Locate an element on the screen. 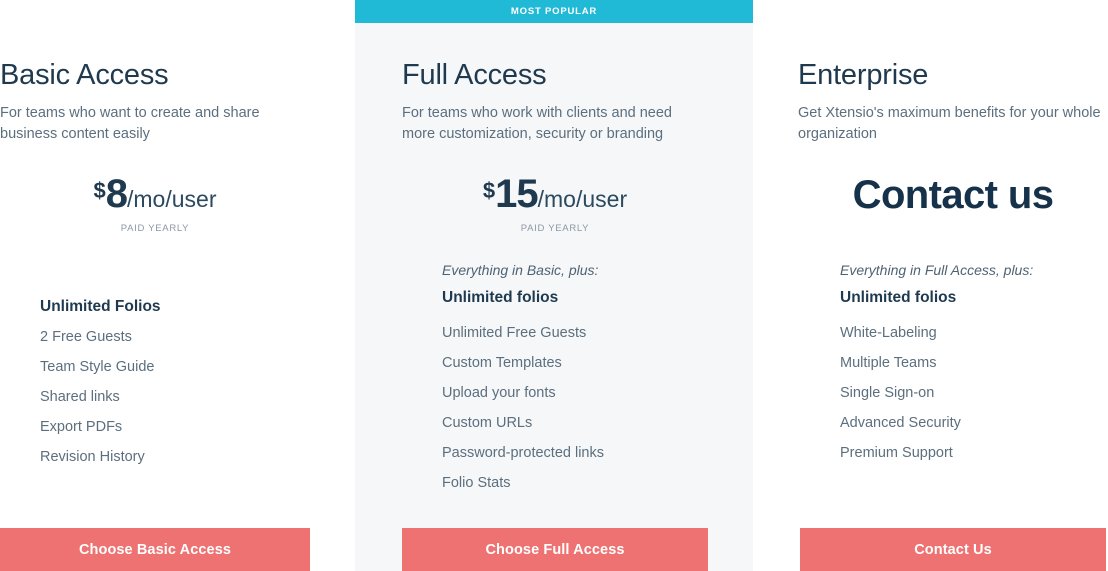 Image resolution: width=1108 pixels, height=571 pixels. price-amount-full: 15 is located at coordinates (516, 194).